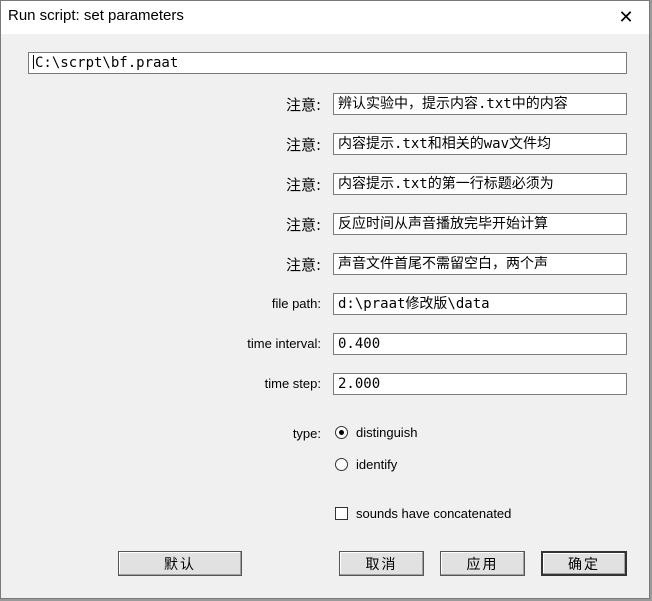 The width and height of the screenshot is (652, 601). What do you see at coordinates (381, 563) in the screenshot?
I see `cancel-button: 取消` at bounding box center [381, 563].